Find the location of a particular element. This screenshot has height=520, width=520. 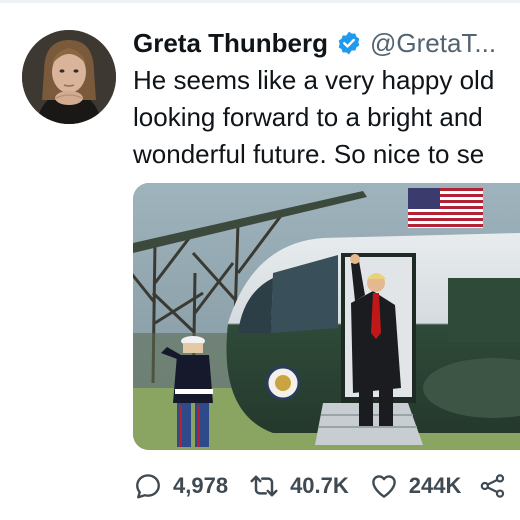

heart-icon is located at coordinates (383, 486).